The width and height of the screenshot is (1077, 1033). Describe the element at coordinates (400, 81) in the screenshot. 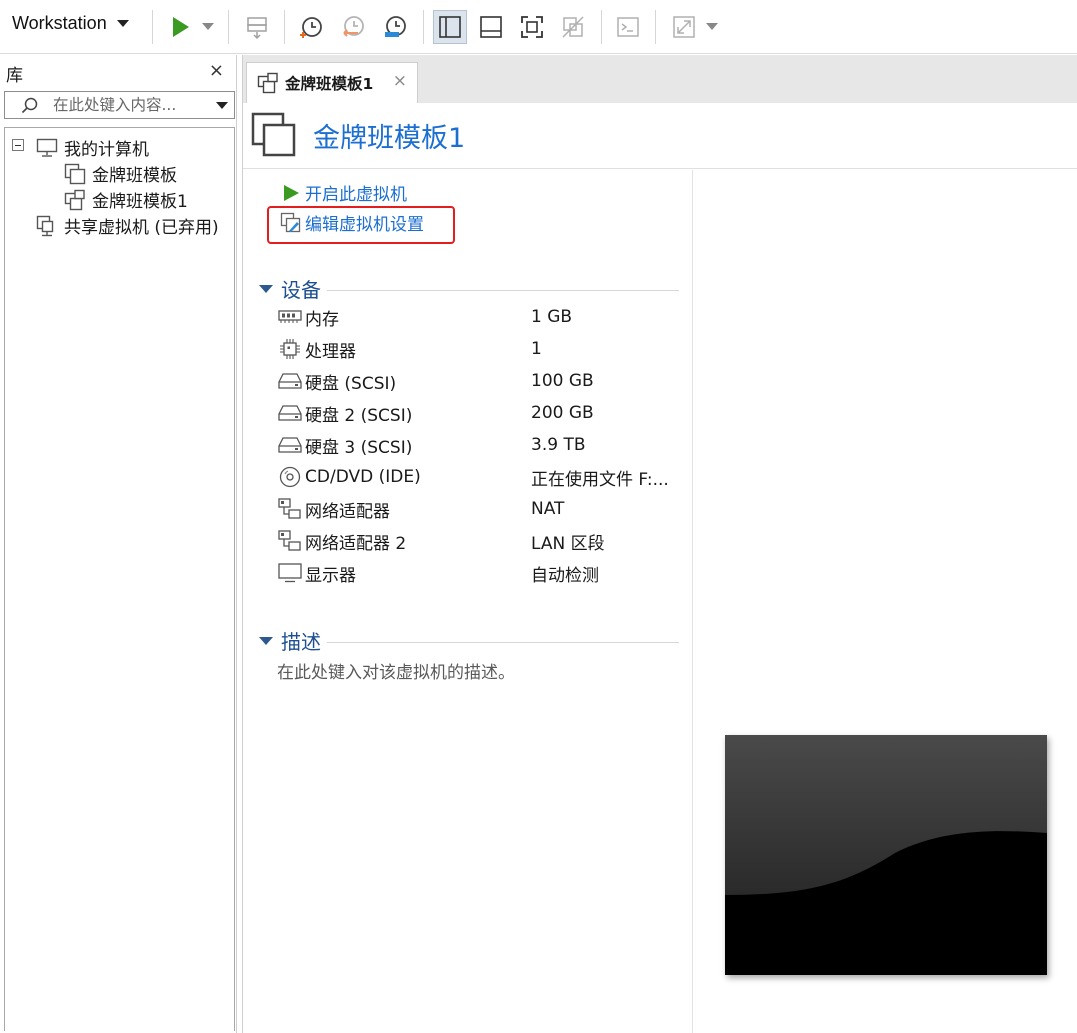

I see `close-tab-icon: ×` at that location.